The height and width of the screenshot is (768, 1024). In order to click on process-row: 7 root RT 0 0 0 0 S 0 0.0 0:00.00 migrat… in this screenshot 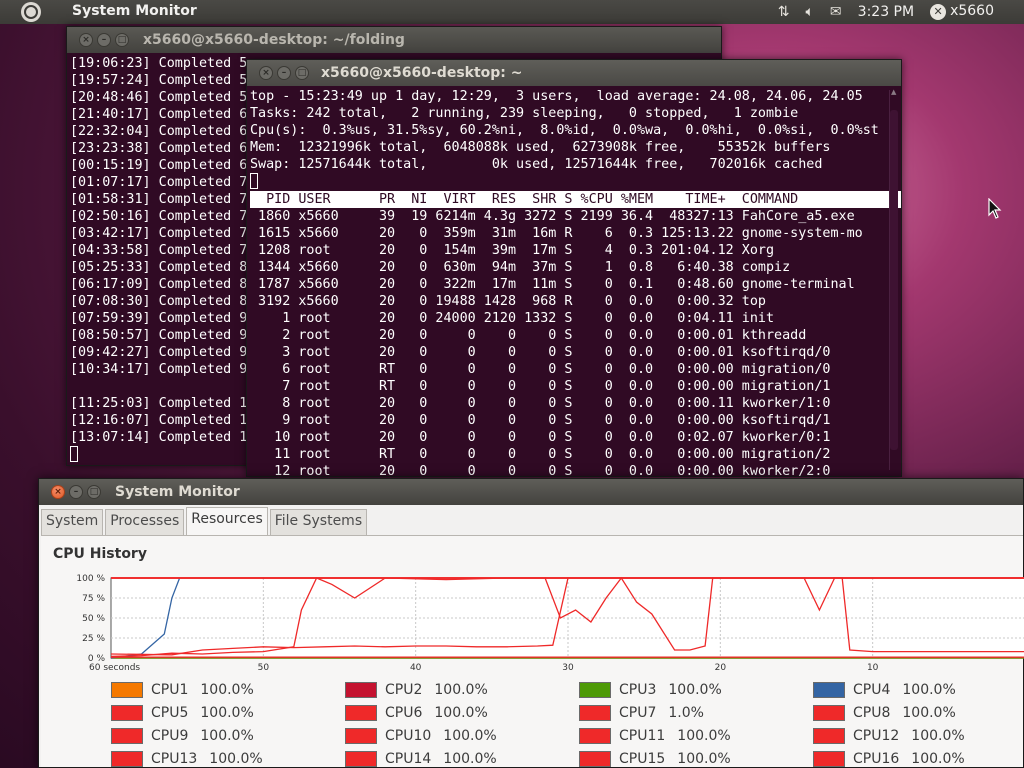, I will do `click(540, 386)`.